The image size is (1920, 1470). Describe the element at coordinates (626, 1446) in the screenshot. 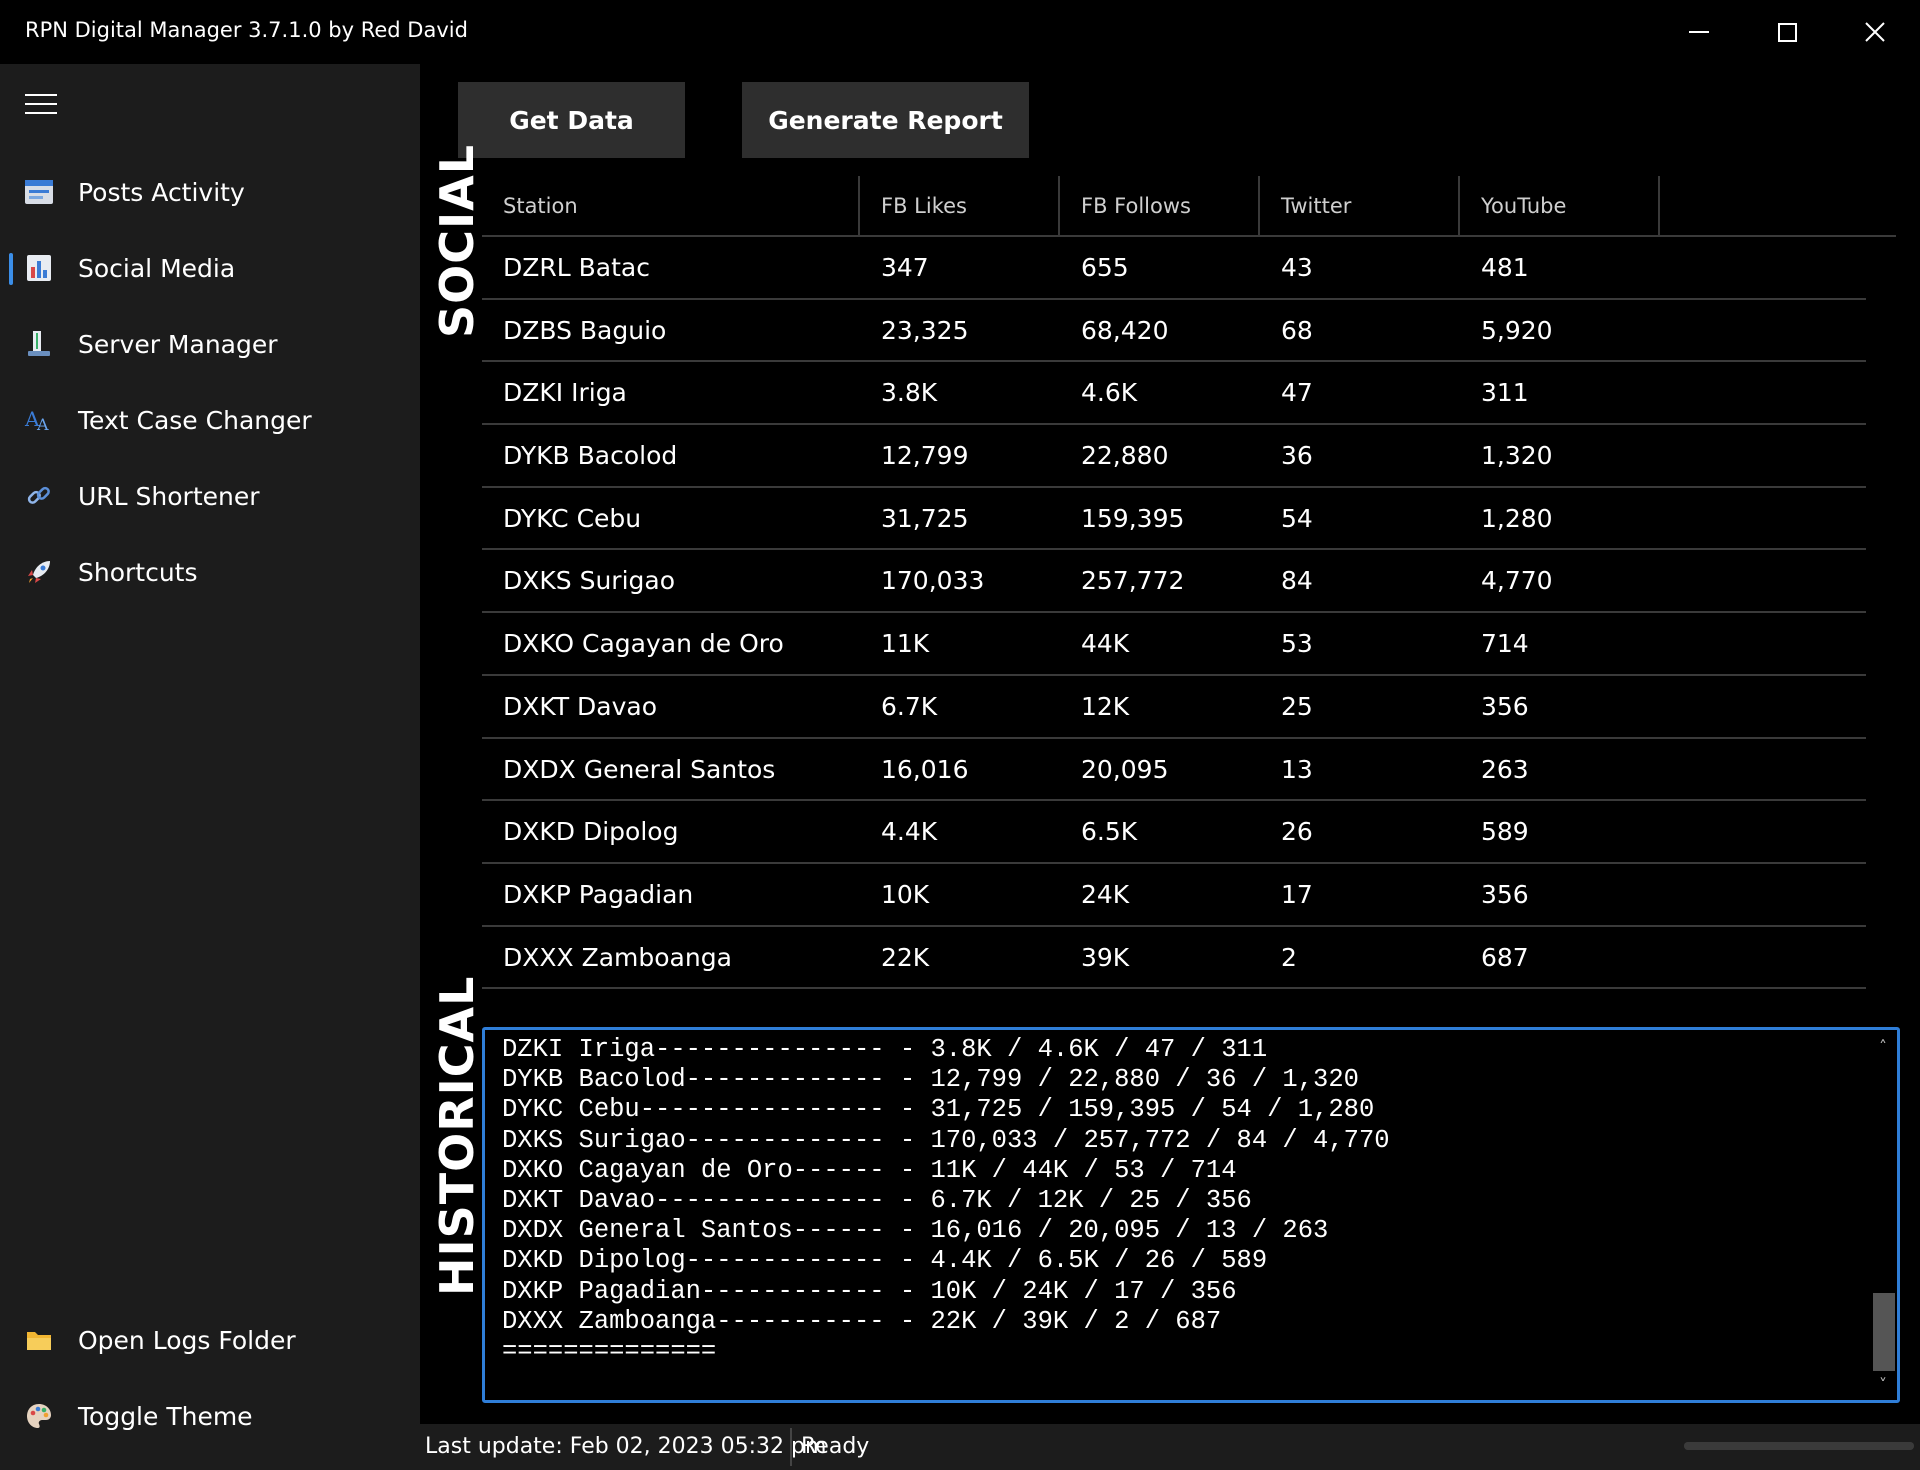

I see `last-update-text: Last update: Feb 02, 2023 05:32 pm` at that location.